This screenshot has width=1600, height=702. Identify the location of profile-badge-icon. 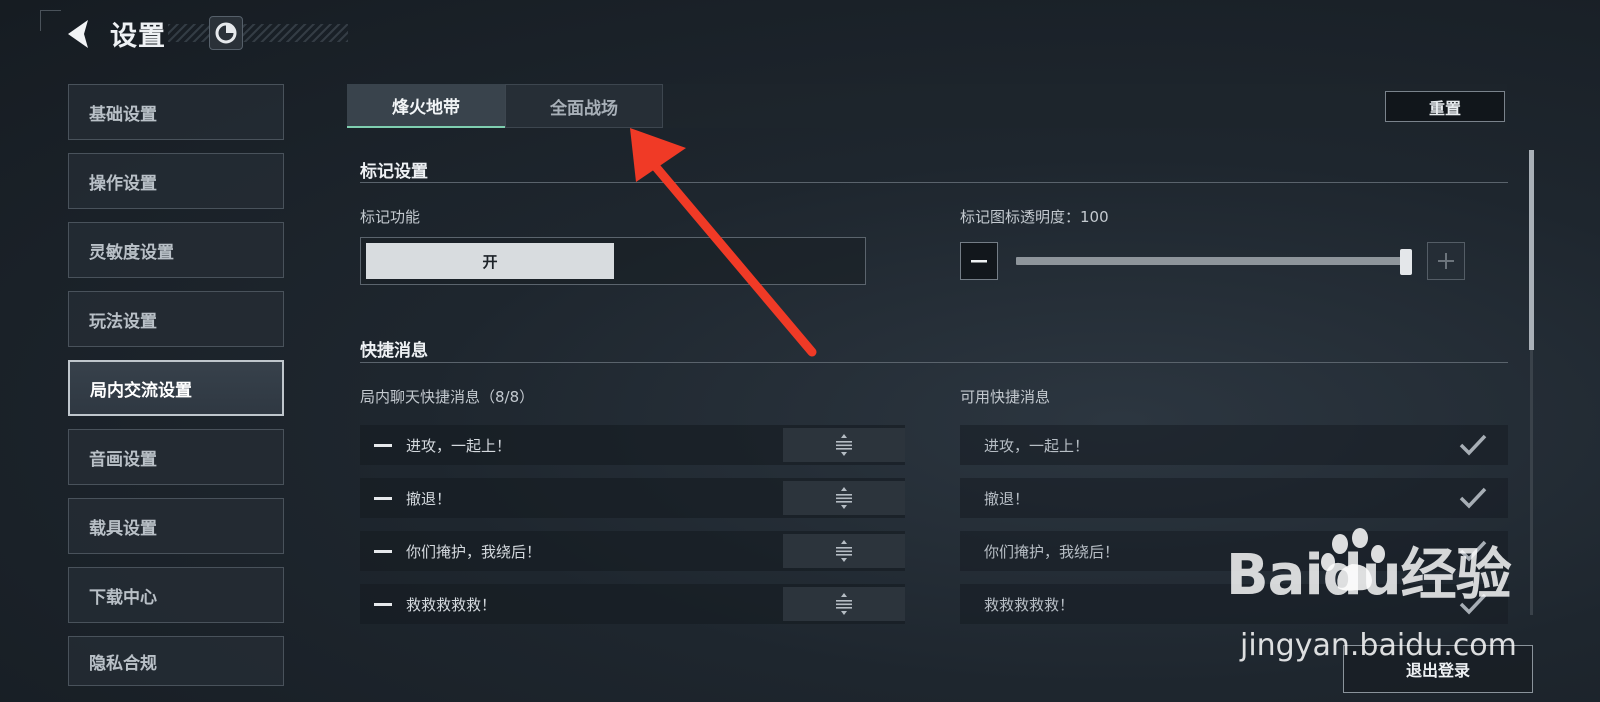
(226, 33).